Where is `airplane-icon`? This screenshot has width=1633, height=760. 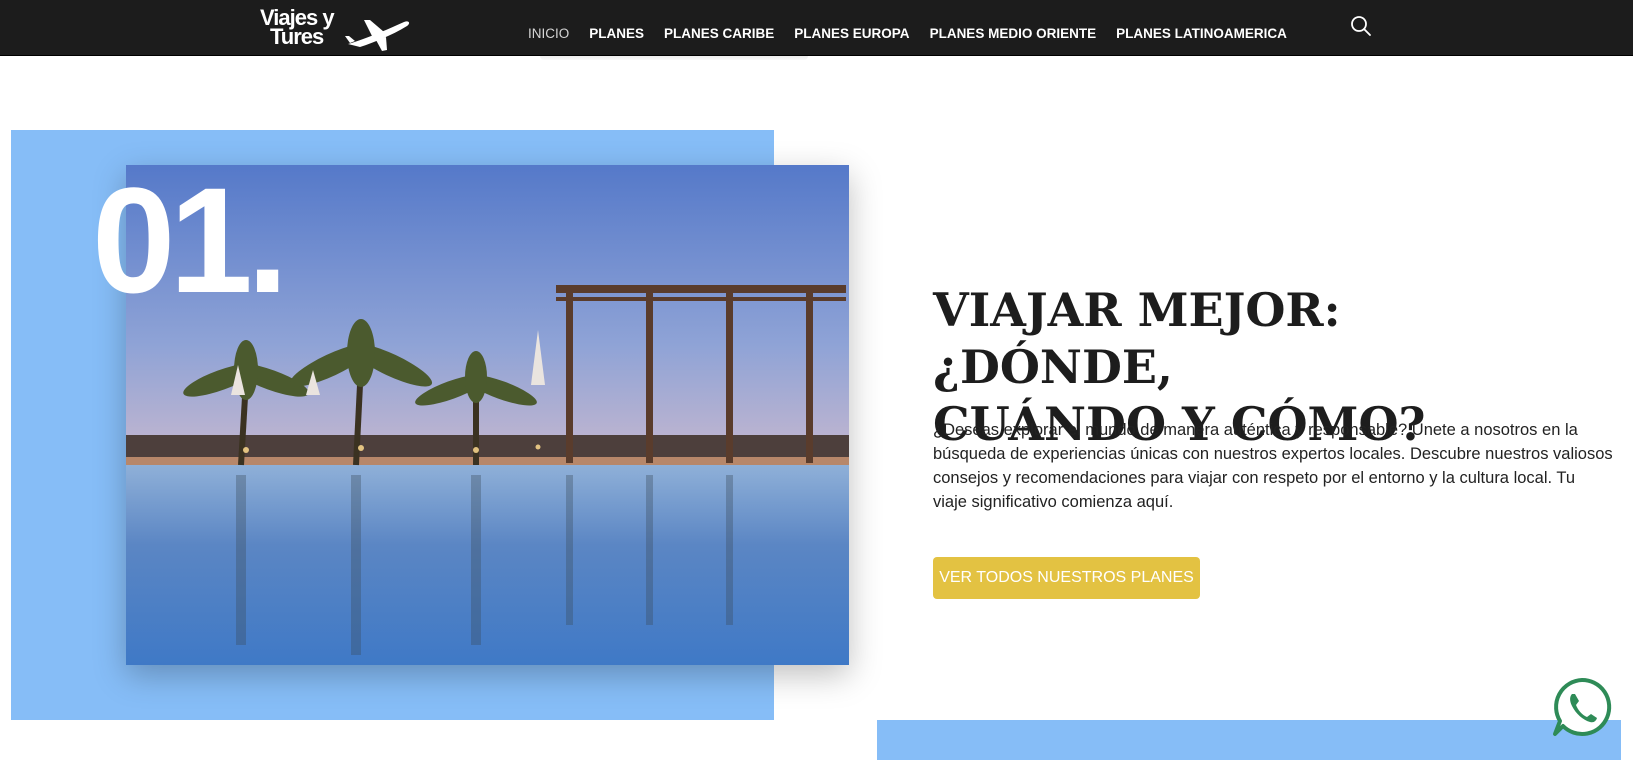 airplane-icon is located at coordinates (377, 35).